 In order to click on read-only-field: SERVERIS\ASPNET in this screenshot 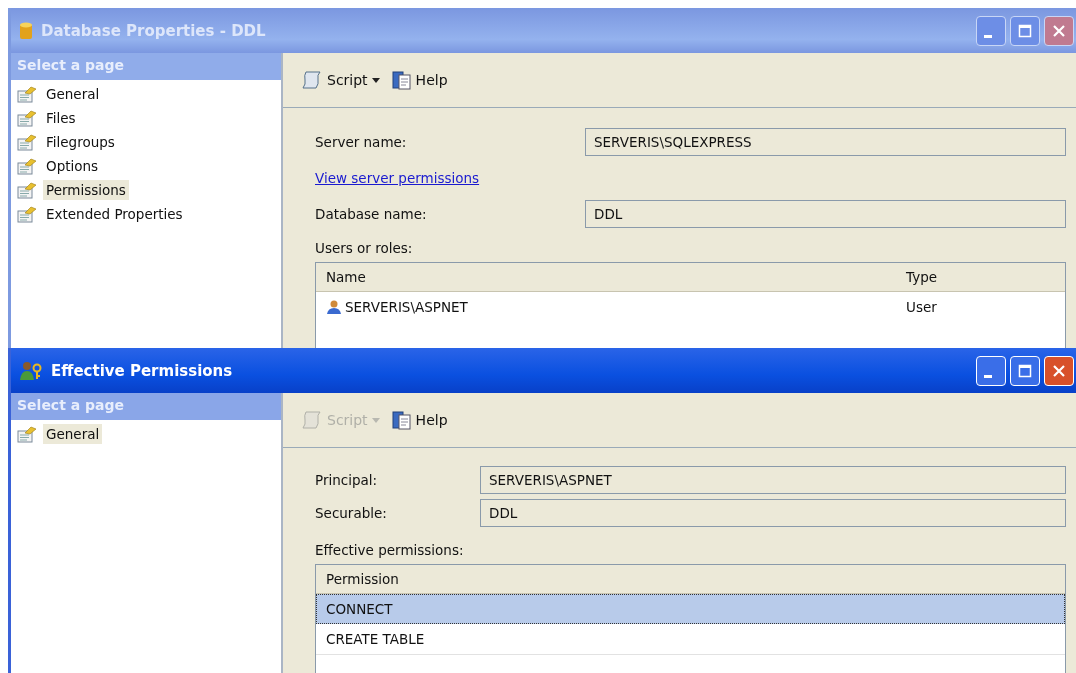, I will do `click(773, 480)`.